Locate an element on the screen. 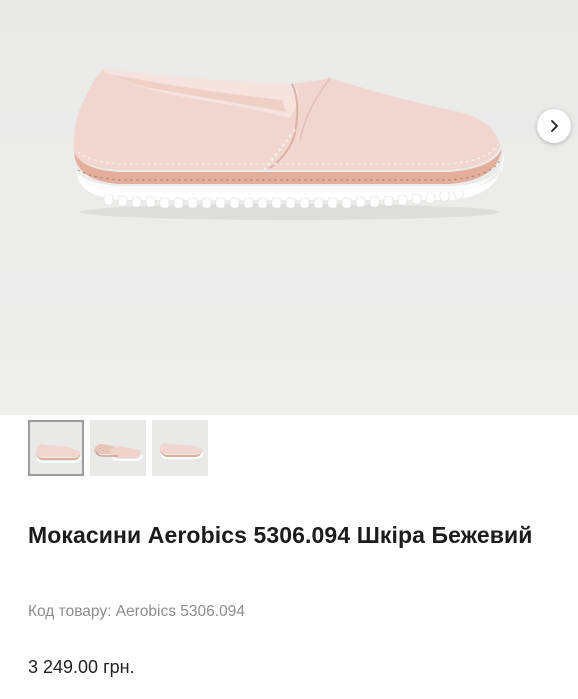  next-image-button is located at coordinates (554, 126).